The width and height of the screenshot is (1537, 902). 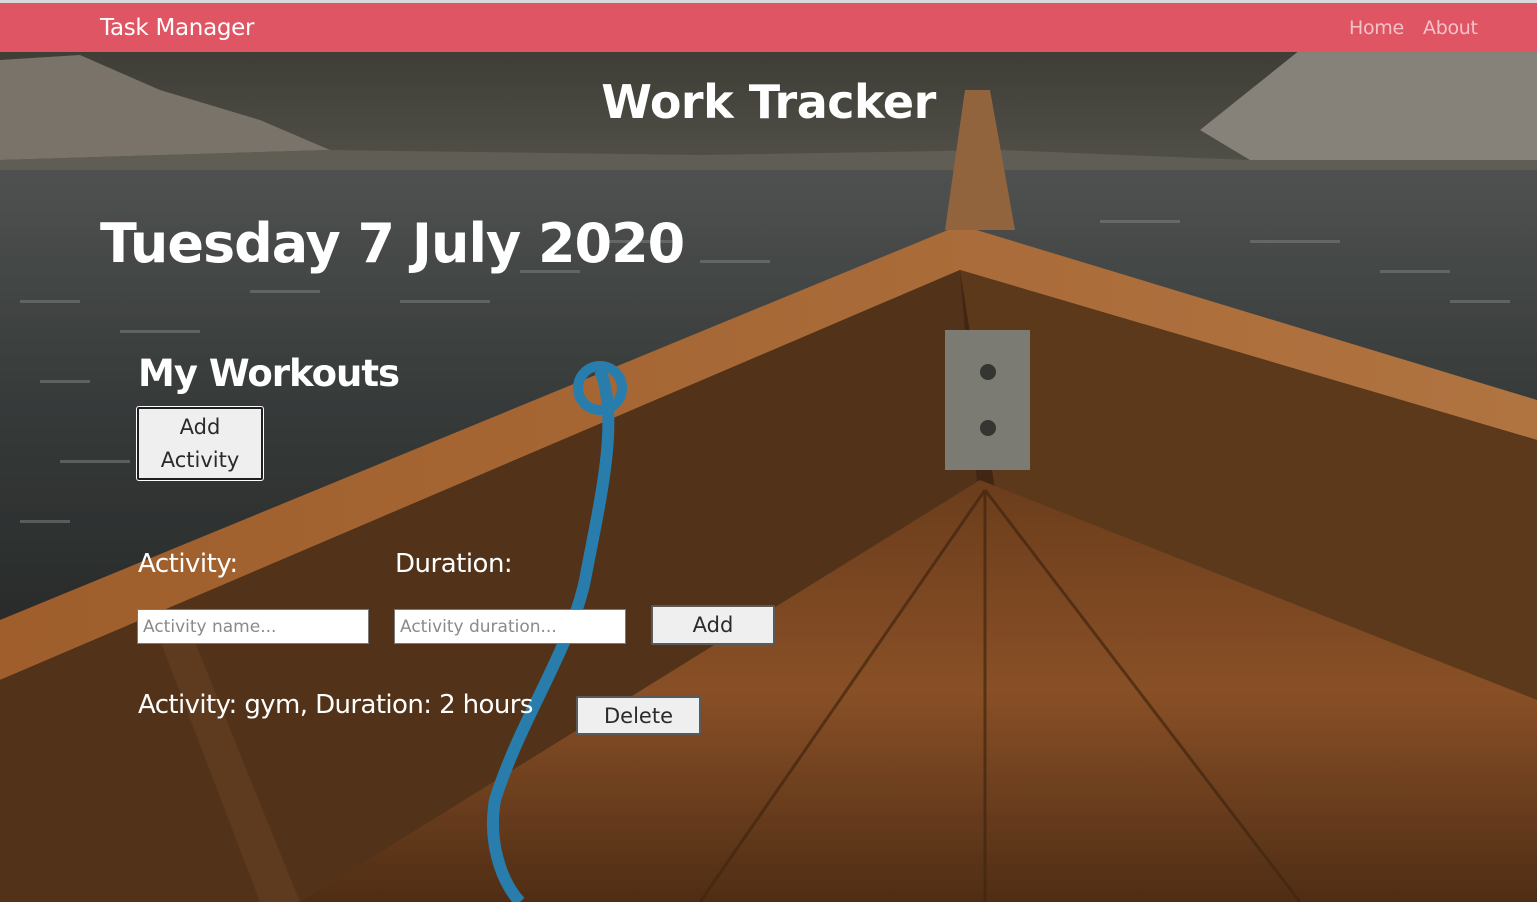 What do you see at coordinates (188, 564) in the screenshot?
I see `activity-label: Activity:` at bounding box center [188, 564].